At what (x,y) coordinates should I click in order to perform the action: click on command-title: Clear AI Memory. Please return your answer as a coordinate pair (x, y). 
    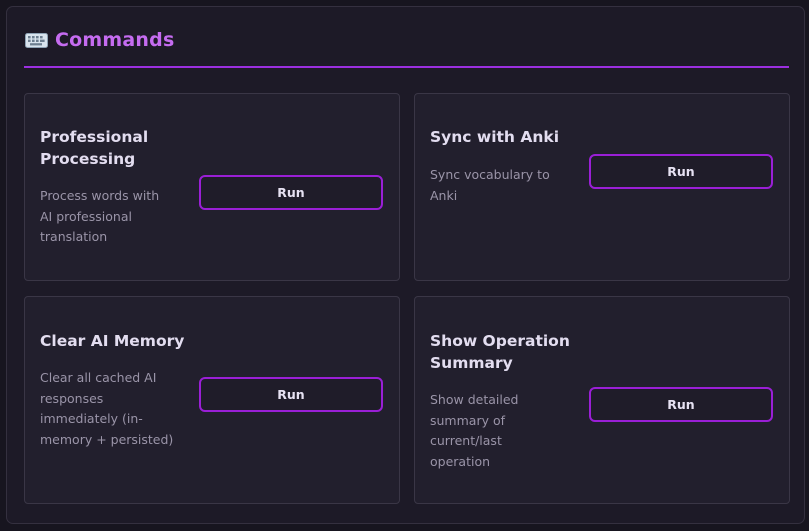
    Looking at the image, I should click on (112, 341).